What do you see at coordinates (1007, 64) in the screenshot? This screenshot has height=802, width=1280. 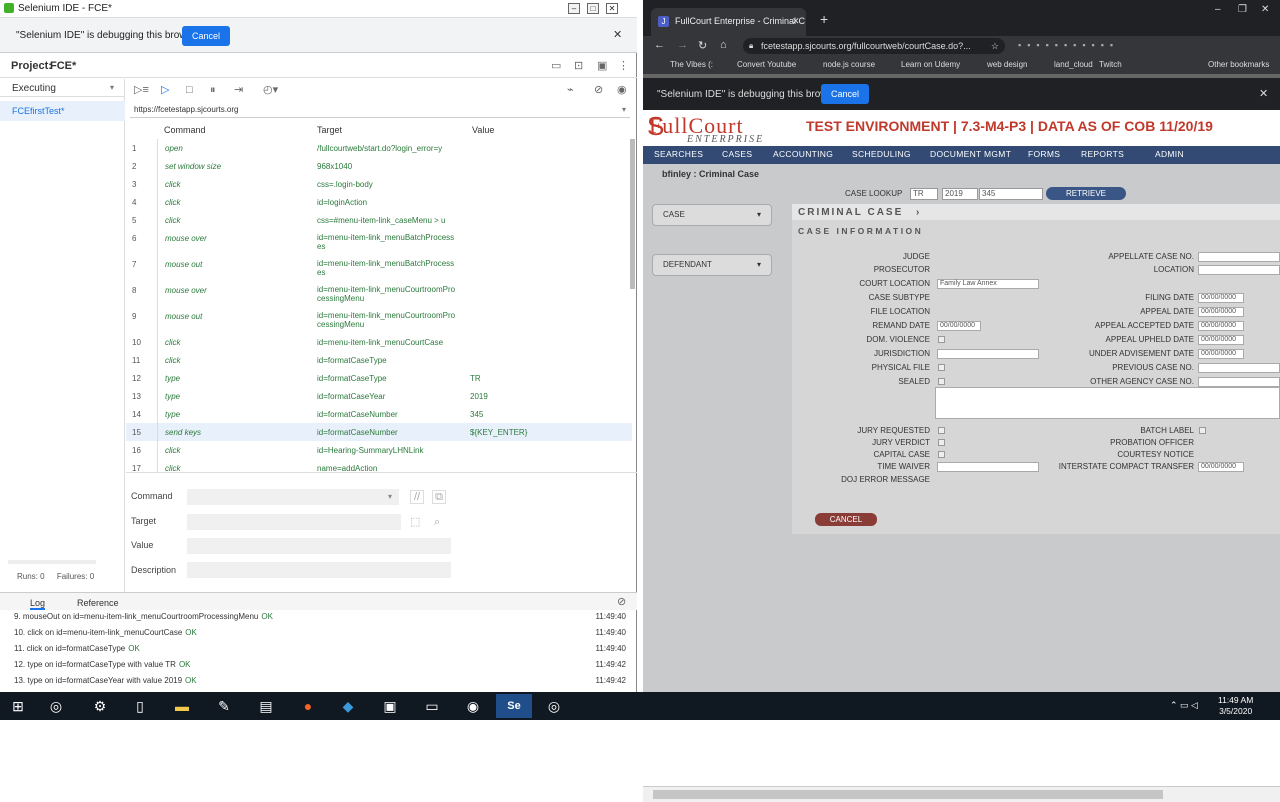 I see `bookmark-item: web design` at bounding box center [1007, 64].